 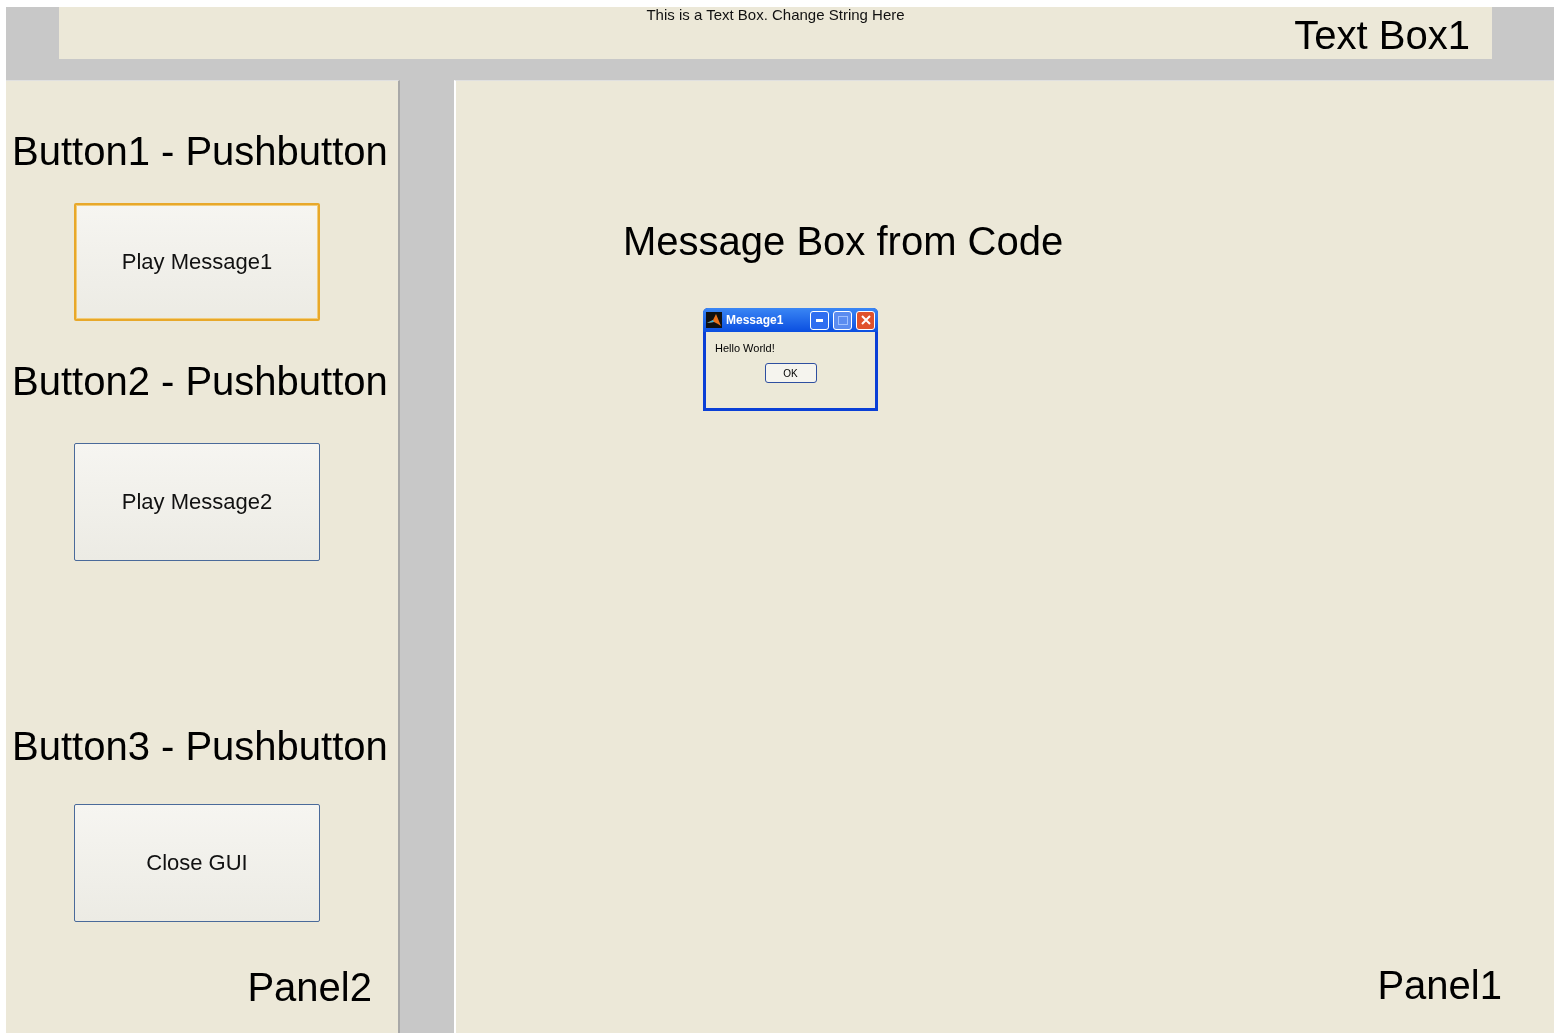 I want to click on annotation-label: Panel1, so click(x=1439, y=985).